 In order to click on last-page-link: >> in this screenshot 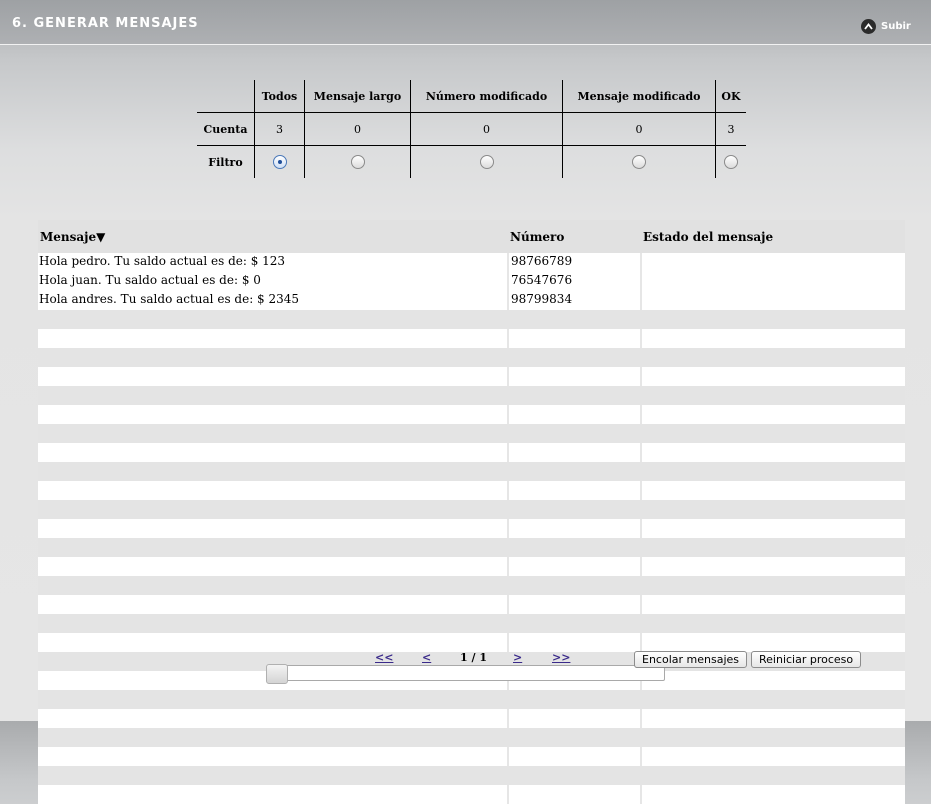, I will do `click(561, 657)`.